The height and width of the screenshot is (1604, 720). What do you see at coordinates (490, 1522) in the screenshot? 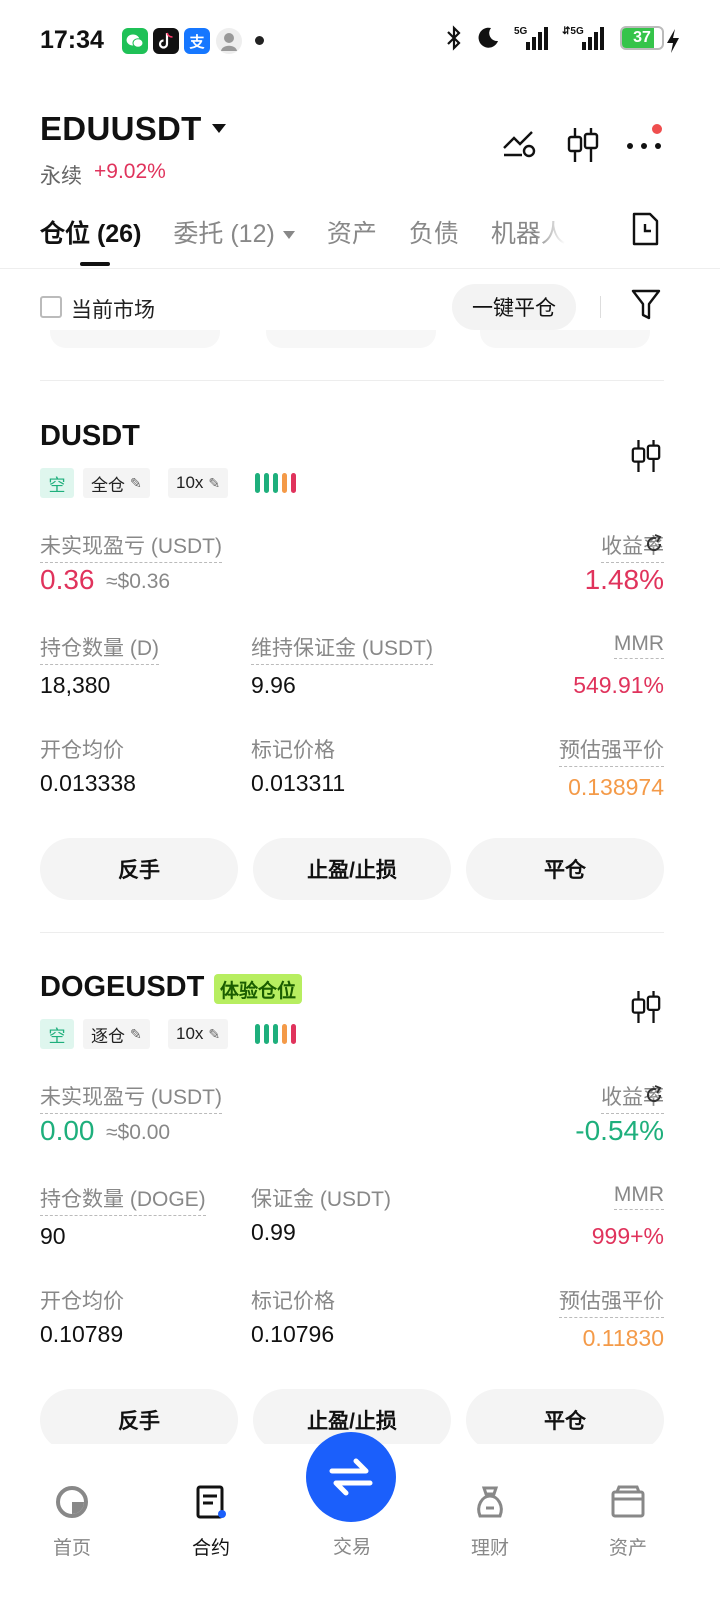
I see `nav-earn: 理财` at bounding box center [490, 1522].